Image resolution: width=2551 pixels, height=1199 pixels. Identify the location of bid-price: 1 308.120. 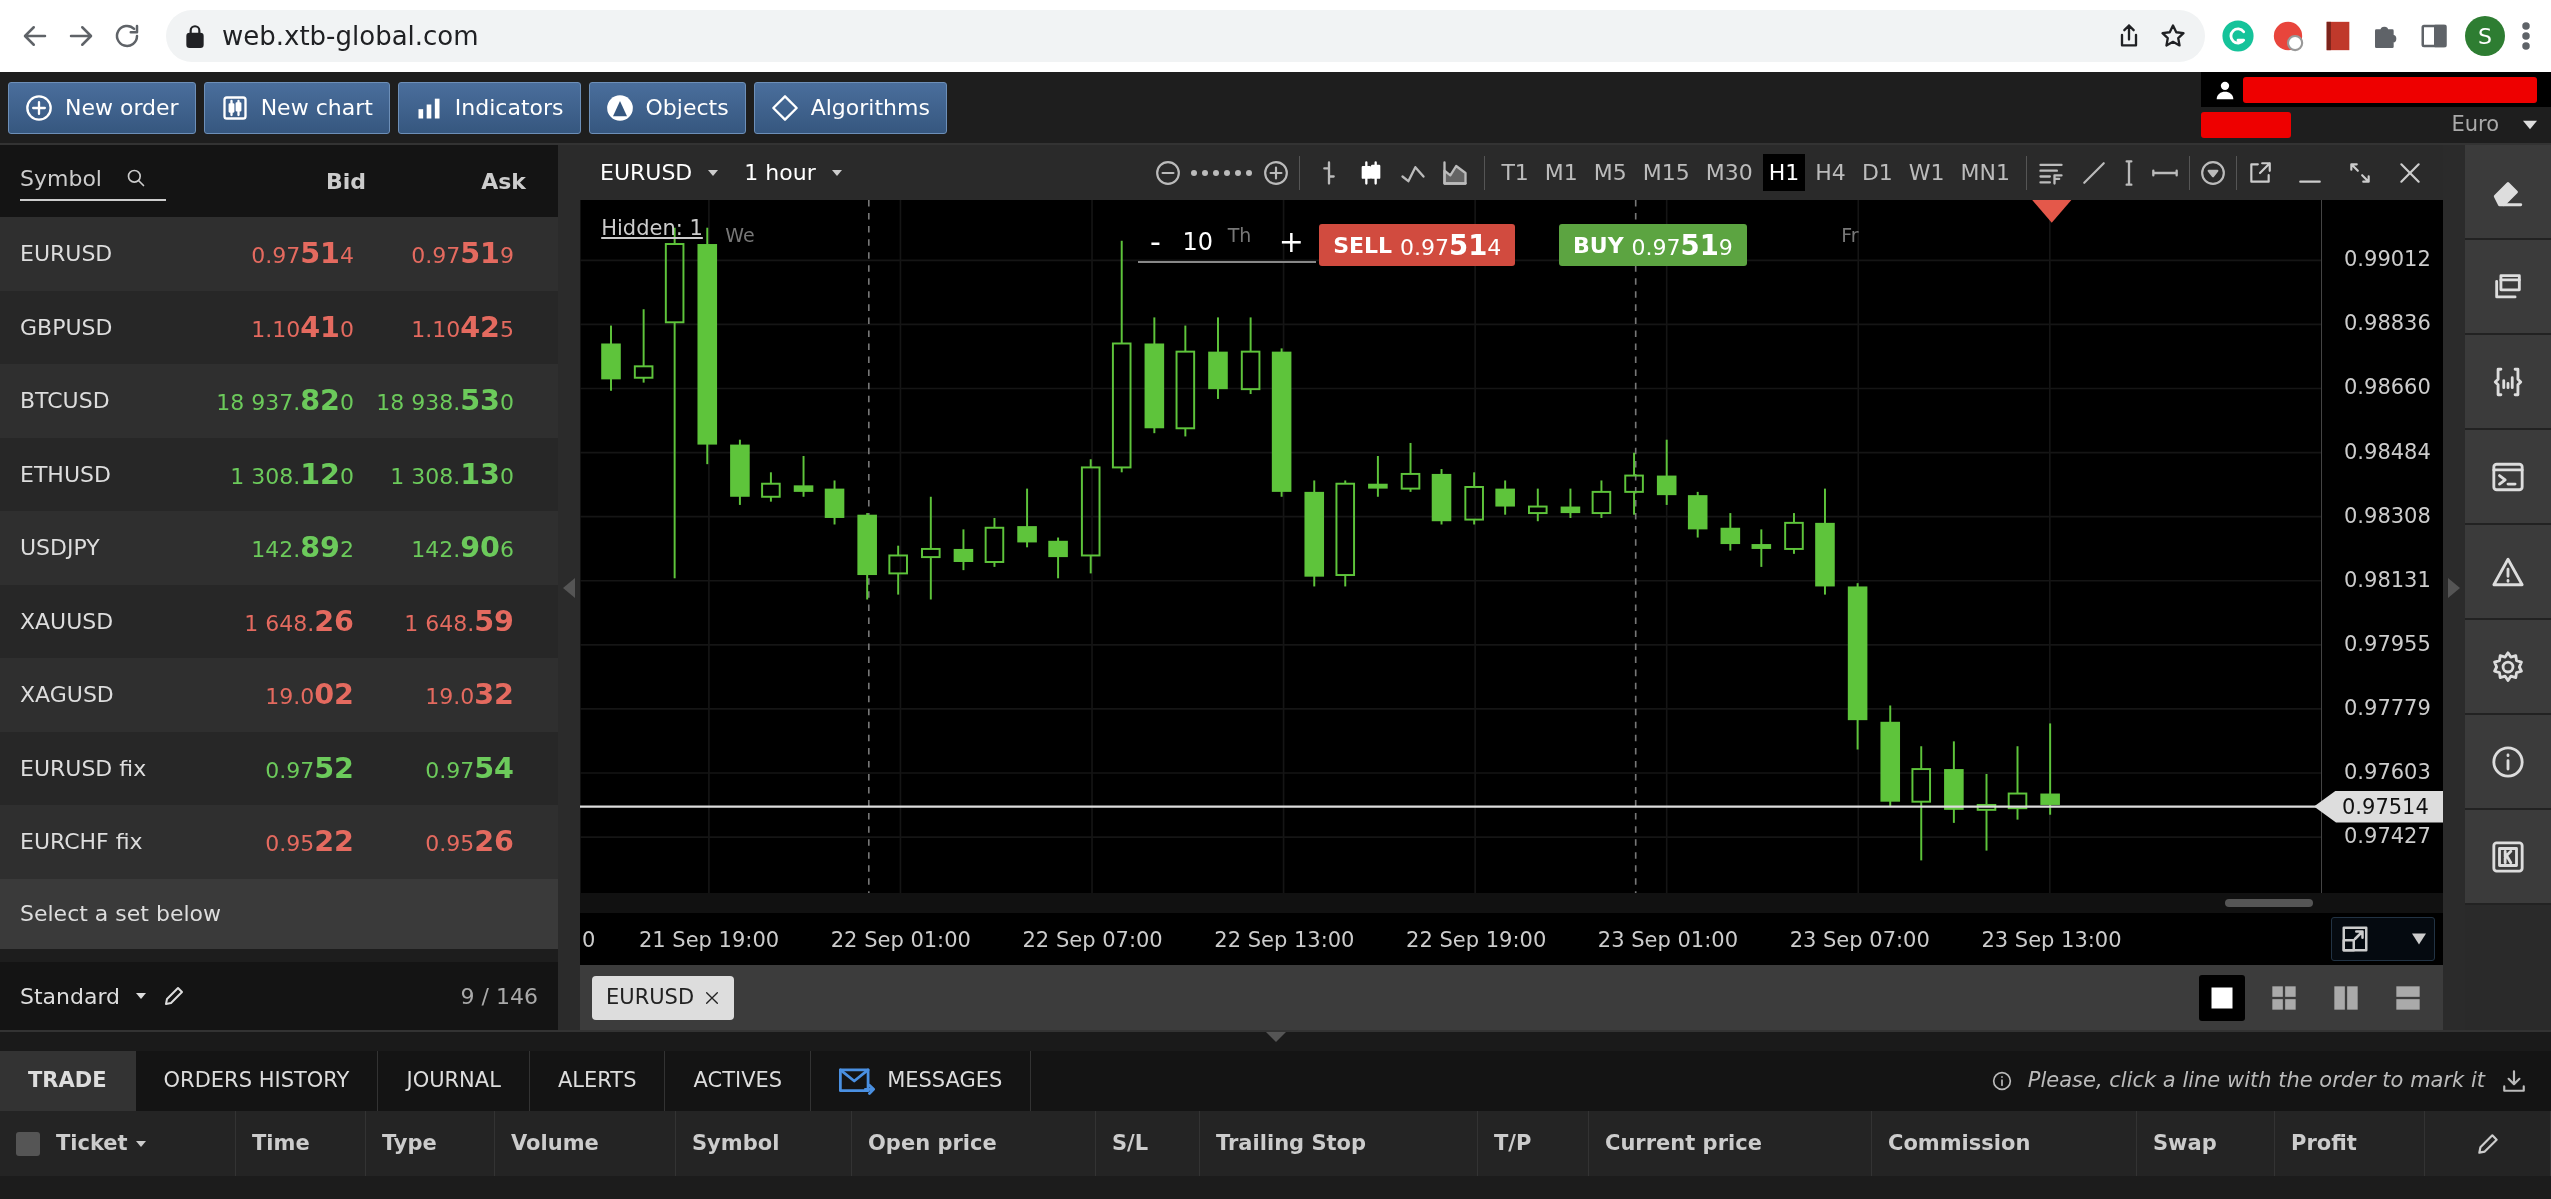
(291, 474).